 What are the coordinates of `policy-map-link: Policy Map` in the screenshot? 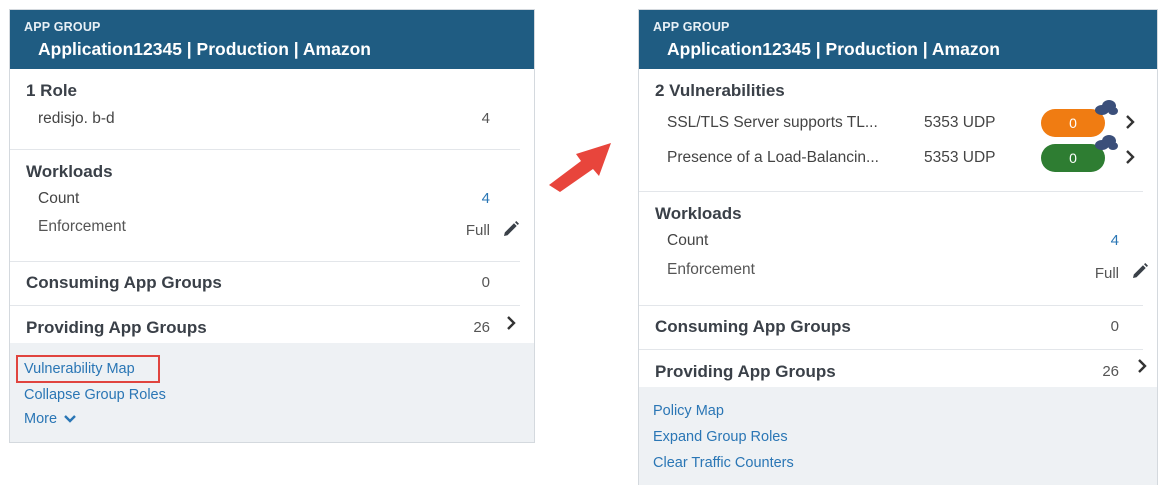 It's located at (688, 411).